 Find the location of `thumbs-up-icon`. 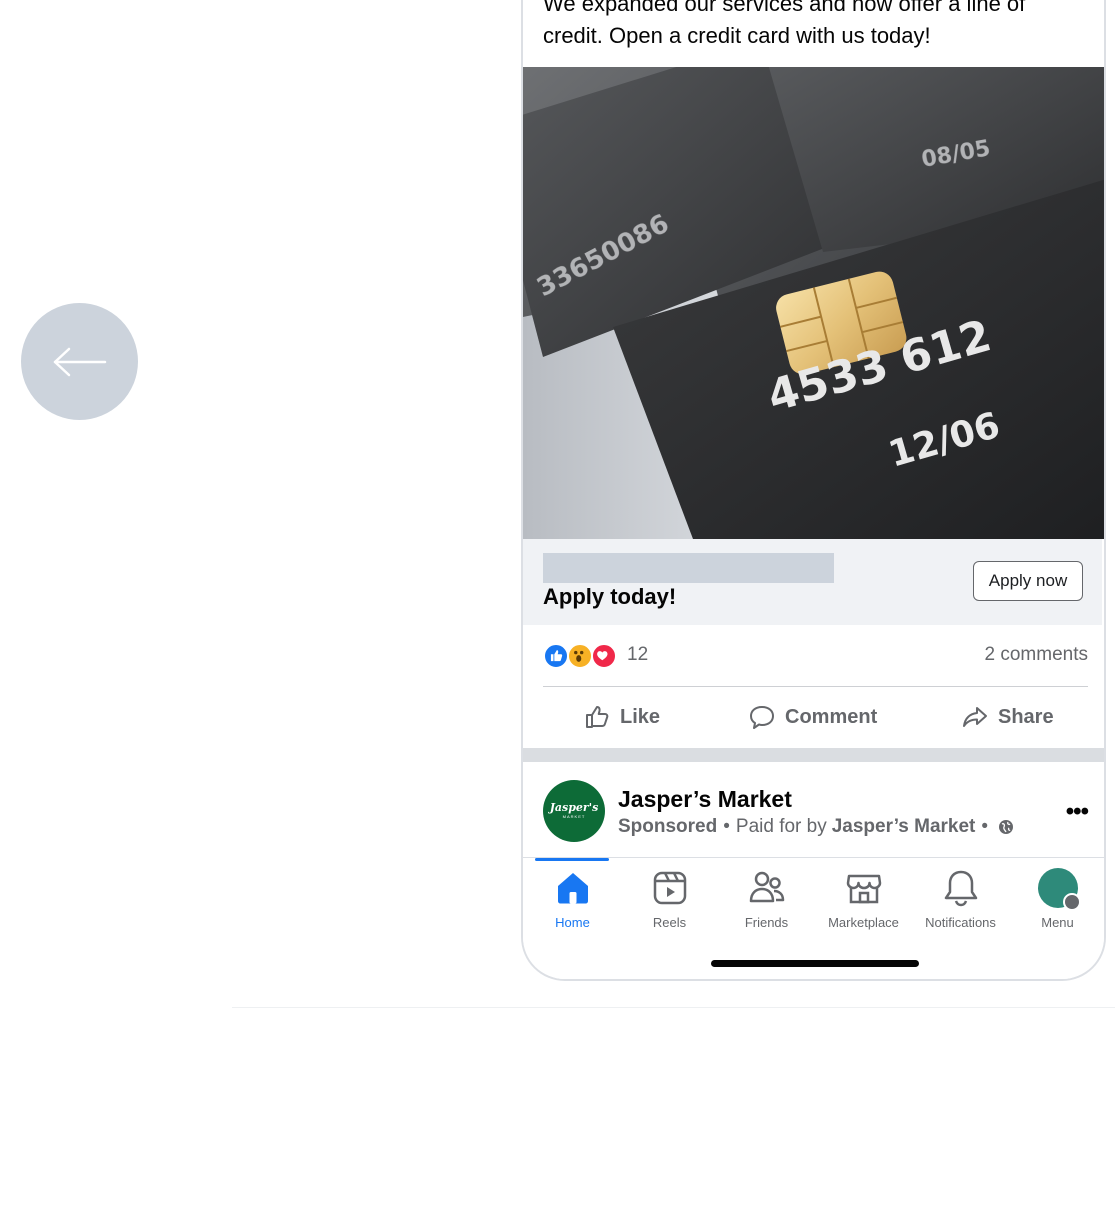

thumbs-up-icon is located at coordinates (597, 717).